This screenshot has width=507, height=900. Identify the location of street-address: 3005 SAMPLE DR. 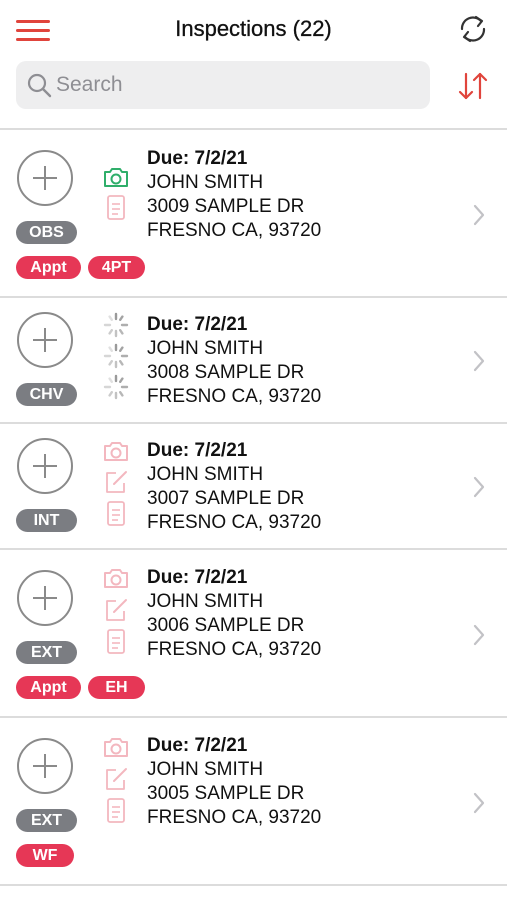
(226, 793).